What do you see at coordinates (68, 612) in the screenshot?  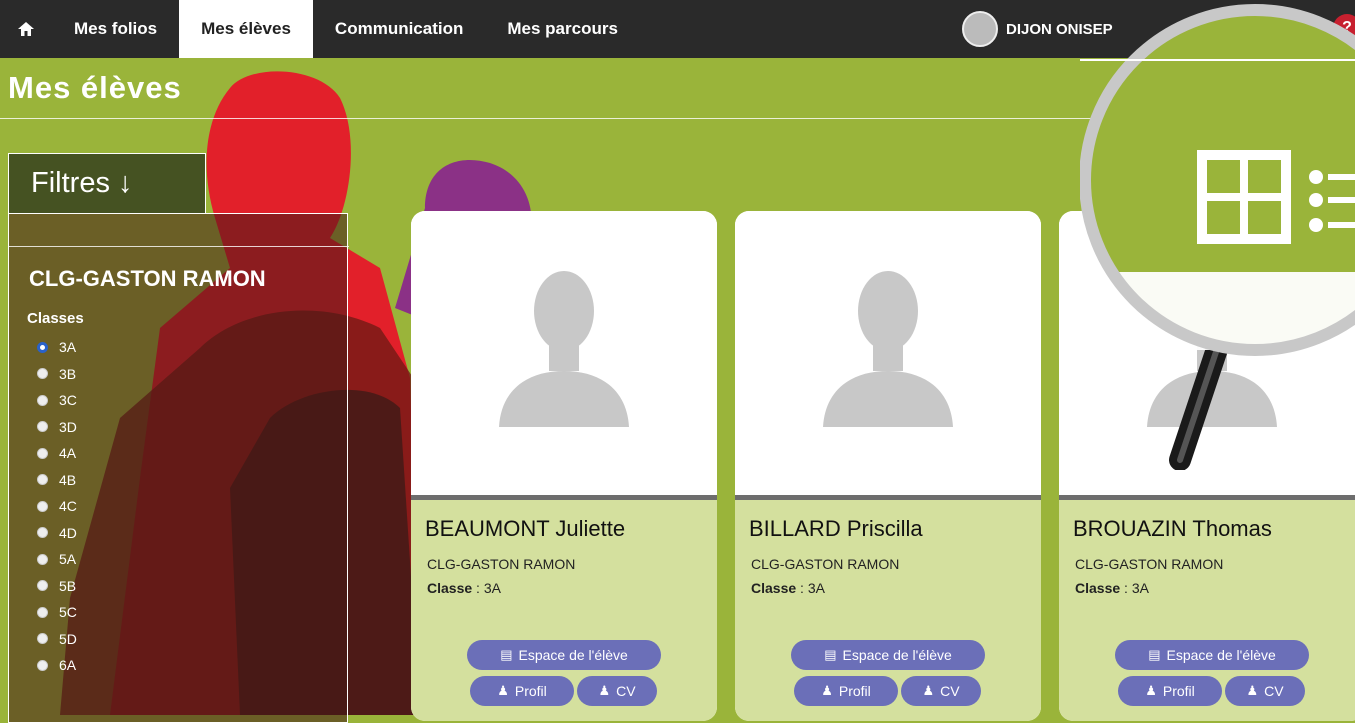 I see `class-label: 5C` at bounding box center [68, 612].